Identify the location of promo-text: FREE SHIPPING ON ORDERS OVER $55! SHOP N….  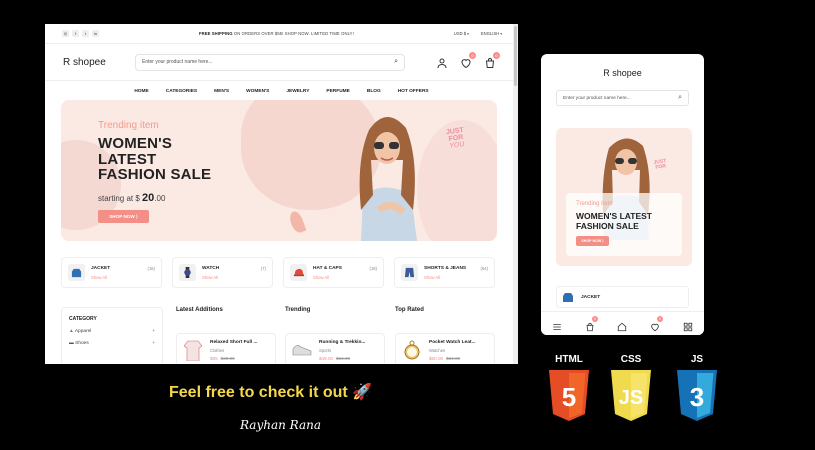
(276, 33).